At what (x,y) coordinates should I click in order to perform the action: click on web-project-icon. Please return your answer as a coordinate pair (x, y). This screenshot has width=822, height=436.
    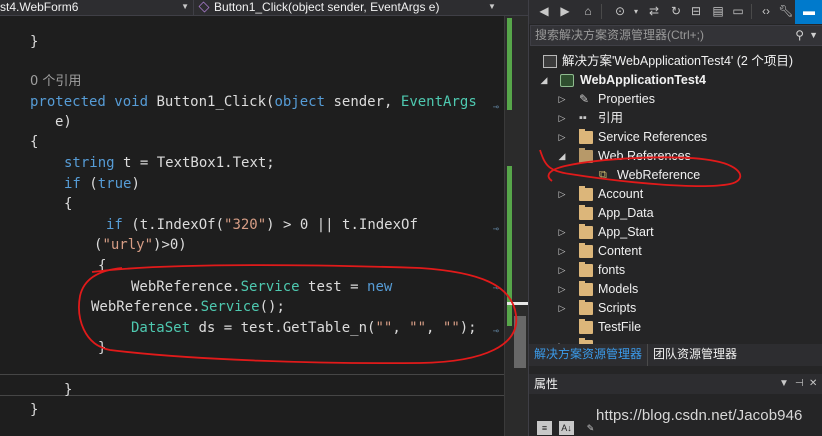
    Looking at the image, I should click on (567, 80).